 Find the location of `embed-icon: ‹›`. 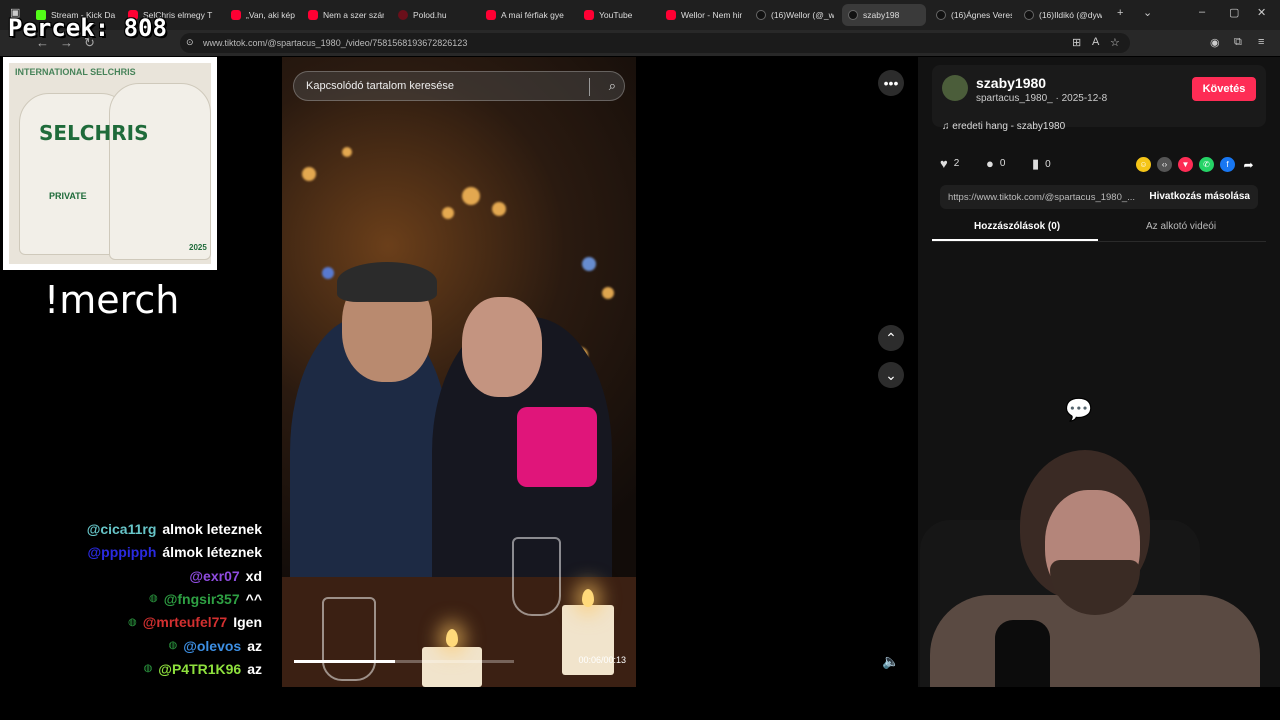

embed-icon: ‹› is located at coordinates (1164, 164).